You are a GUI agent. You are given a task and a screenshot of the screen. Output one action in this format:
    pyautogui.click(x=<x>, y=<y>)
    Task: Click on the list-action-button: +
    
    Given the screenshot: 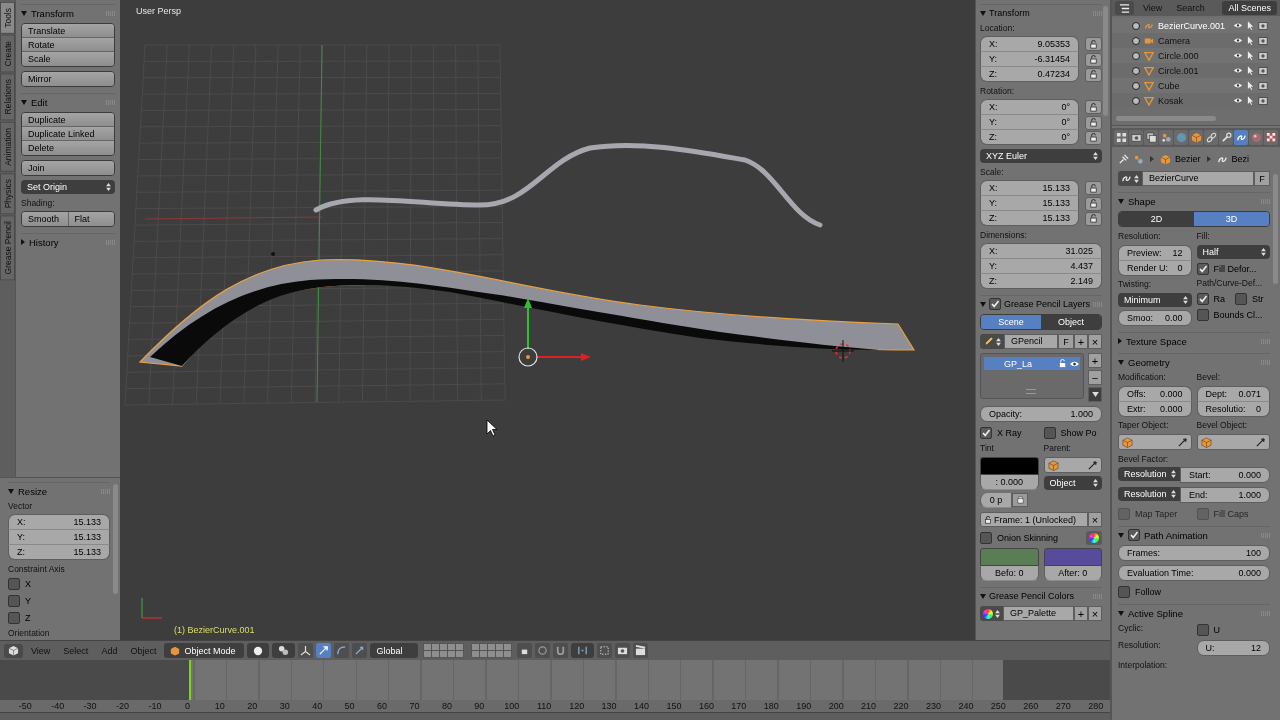 What is the action you would take?
    pyautogui.click(x=1095, y=360)
    